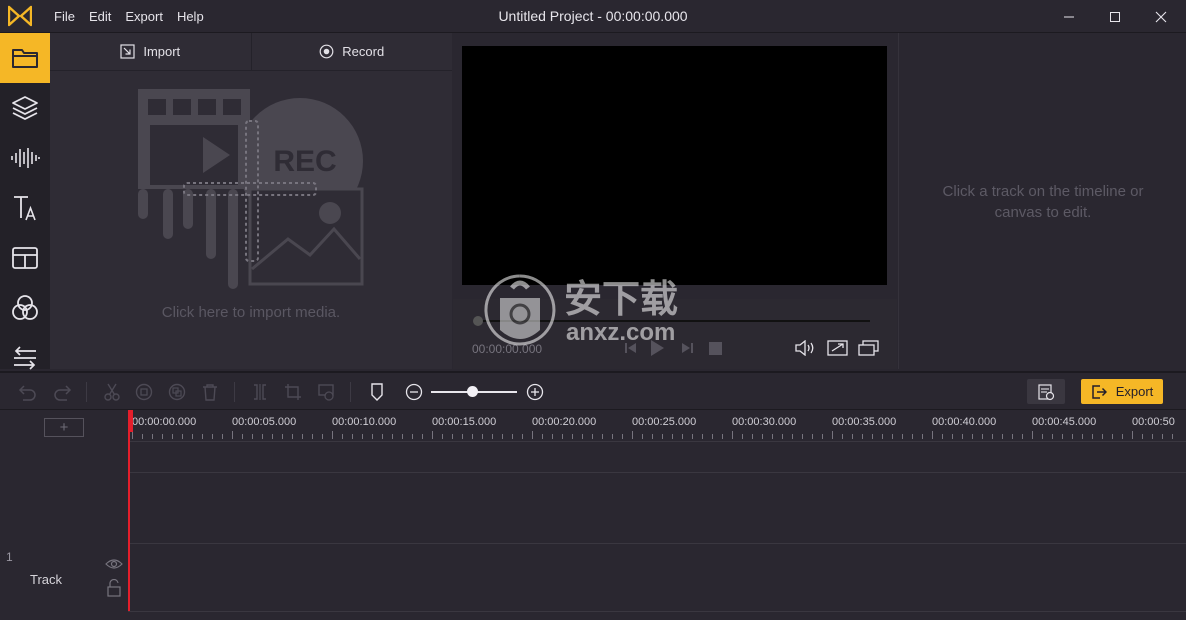  I want to click on track-headers: + 1 Track, so click(64, 515).